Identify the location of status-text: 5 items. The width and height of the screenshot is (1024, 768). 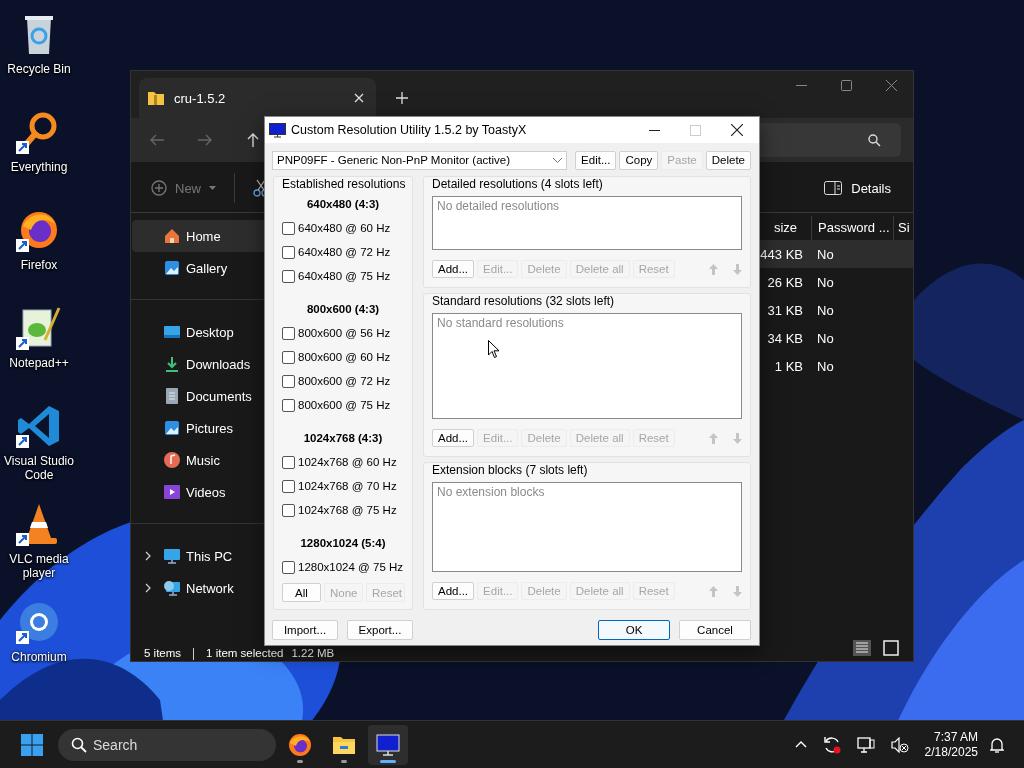
(163, 653).